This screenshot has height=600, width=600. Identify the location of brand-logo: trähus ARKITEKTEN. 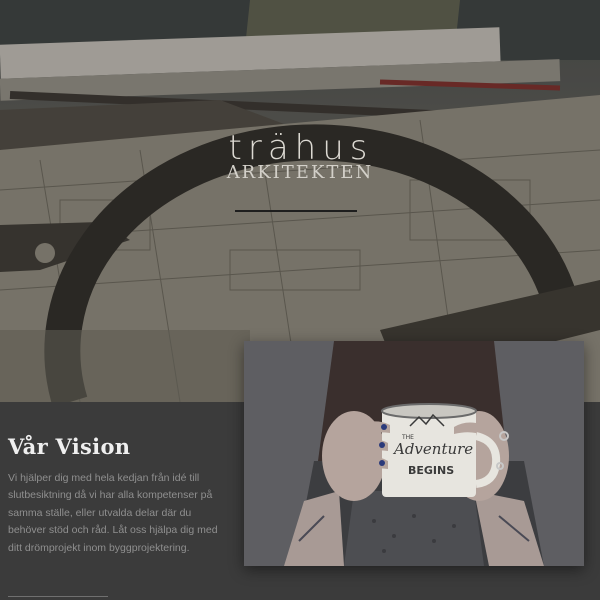
(300, 156).